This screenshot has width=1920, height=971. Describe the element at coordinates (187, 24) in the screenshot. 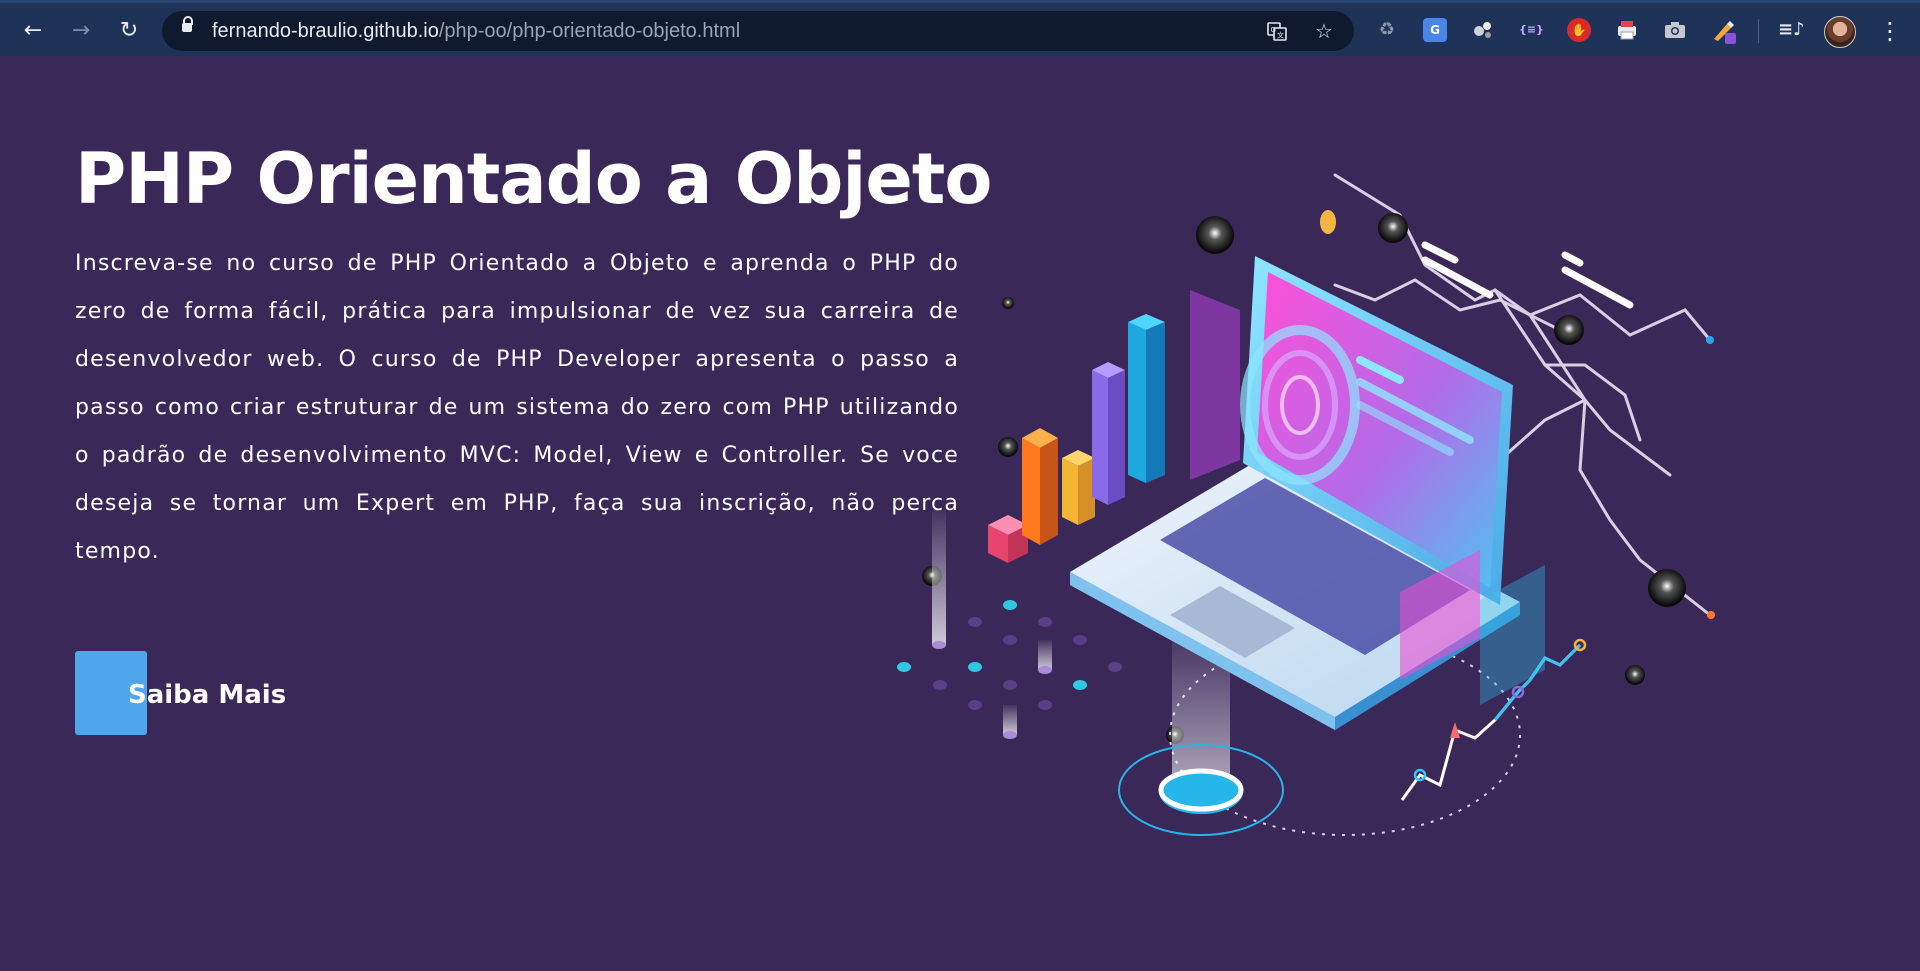

I see `lock-icon` at that location.